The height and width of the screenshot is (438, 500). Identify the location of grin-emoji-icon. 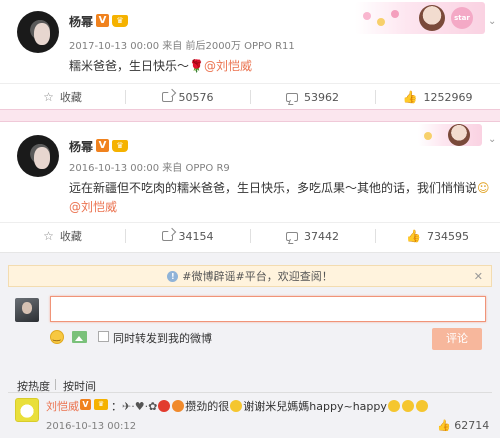
(236, 406).